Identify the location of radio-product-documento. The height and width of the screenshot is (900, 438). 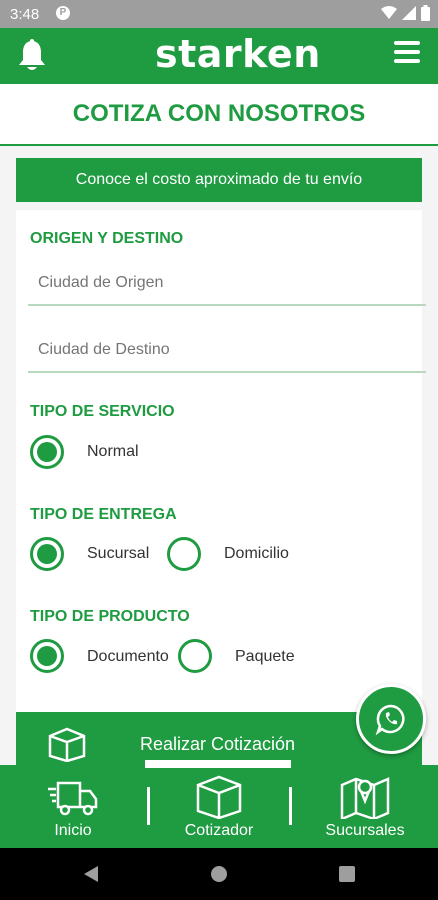
(47, 656).